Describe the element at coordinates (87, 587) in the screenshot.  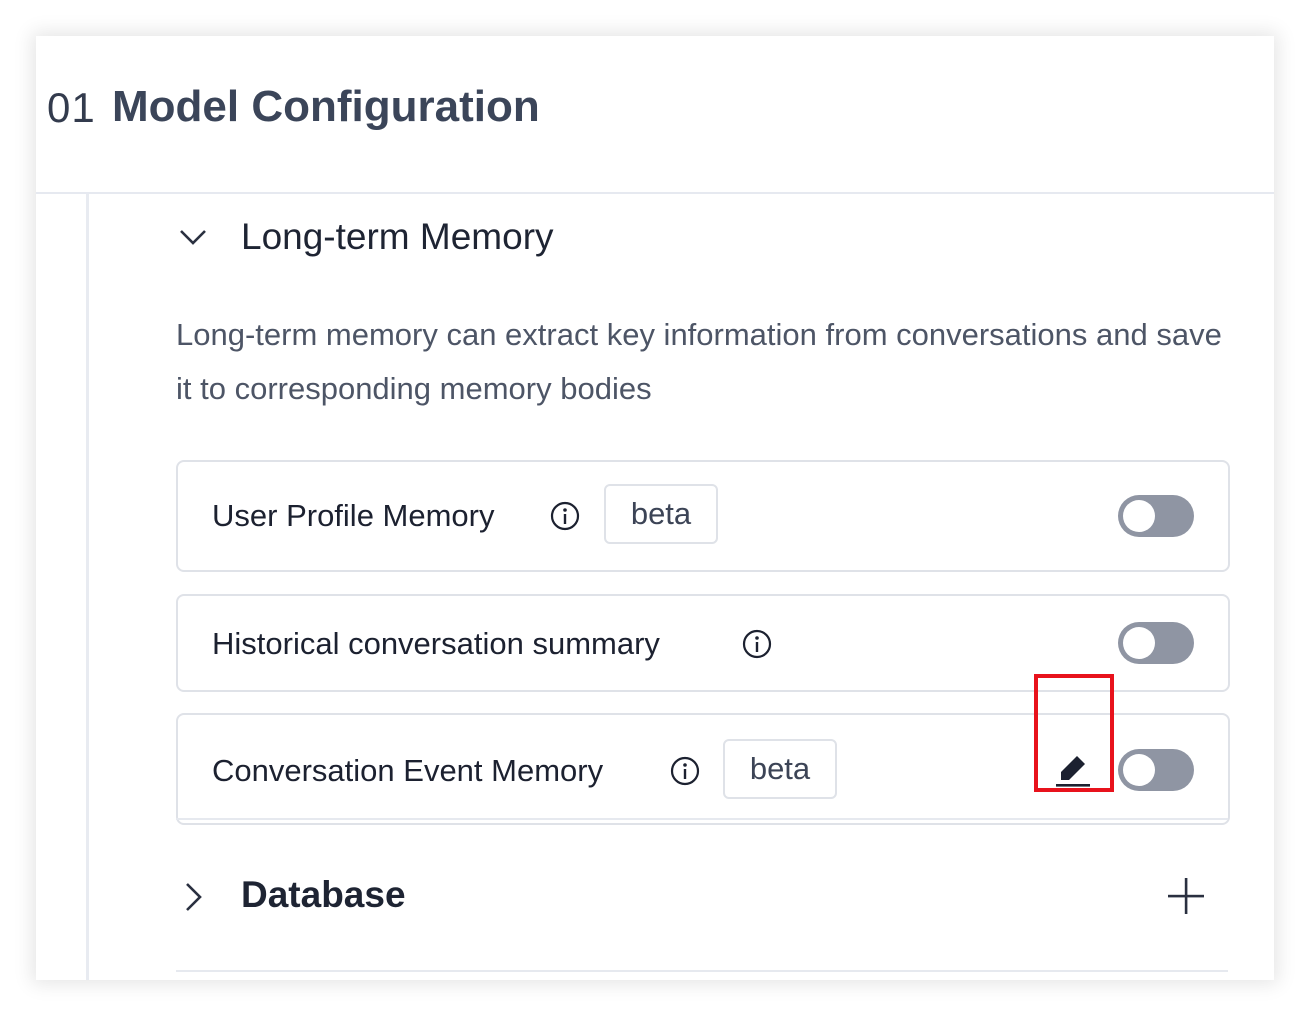
I see `section-divider-line` at that location.